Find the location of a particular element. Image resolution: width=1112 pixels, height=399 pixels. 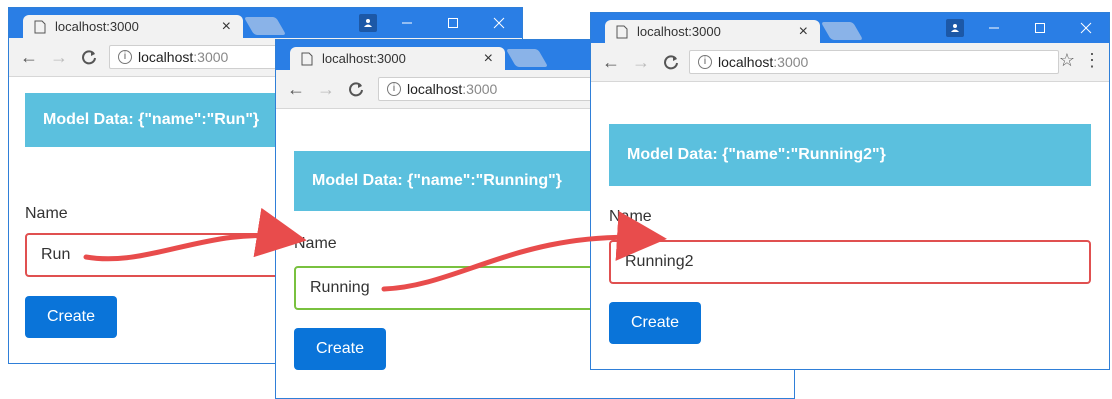

model-data-text: Model Data: {"name":"Run"} is located at coordinates (151, 119).